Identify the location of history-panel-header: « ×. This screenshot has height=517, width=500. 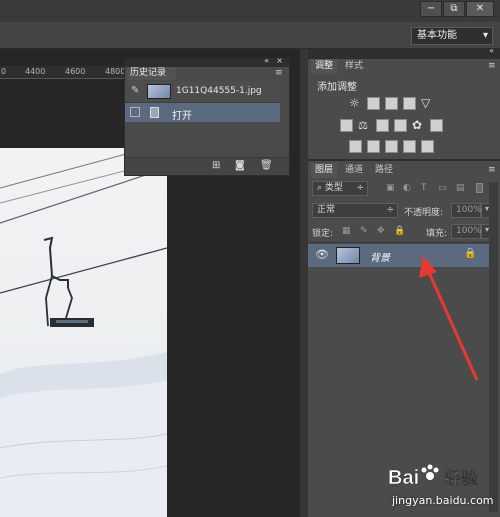
(207, 61).